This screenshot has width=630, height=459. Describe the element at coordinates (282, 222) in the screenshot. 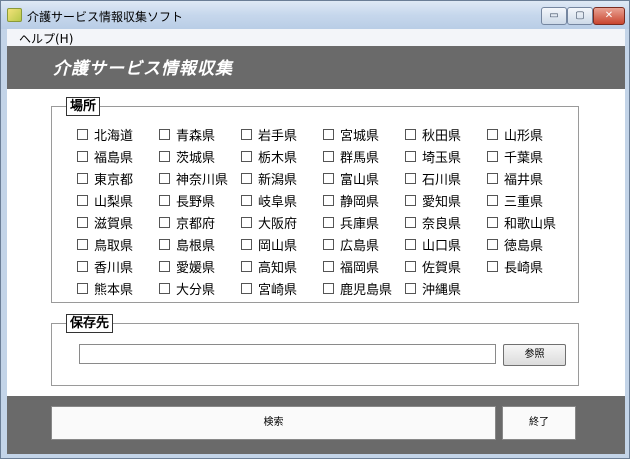

I see `prefecture-checkbox: 大阪府` at that location.